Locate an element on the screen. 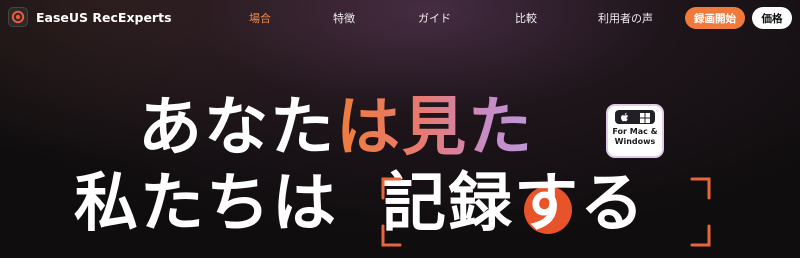 This screenshot has height=258, width=800. nav-link-guide: ガイド is located at coordinates (434, 18).